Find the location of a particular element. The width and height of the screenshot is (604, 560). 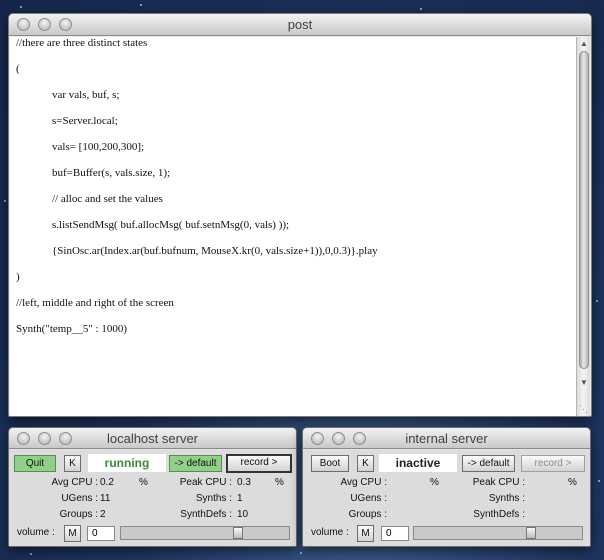

arrow-down-icon: ▼ is located at coordinates (584, 383).